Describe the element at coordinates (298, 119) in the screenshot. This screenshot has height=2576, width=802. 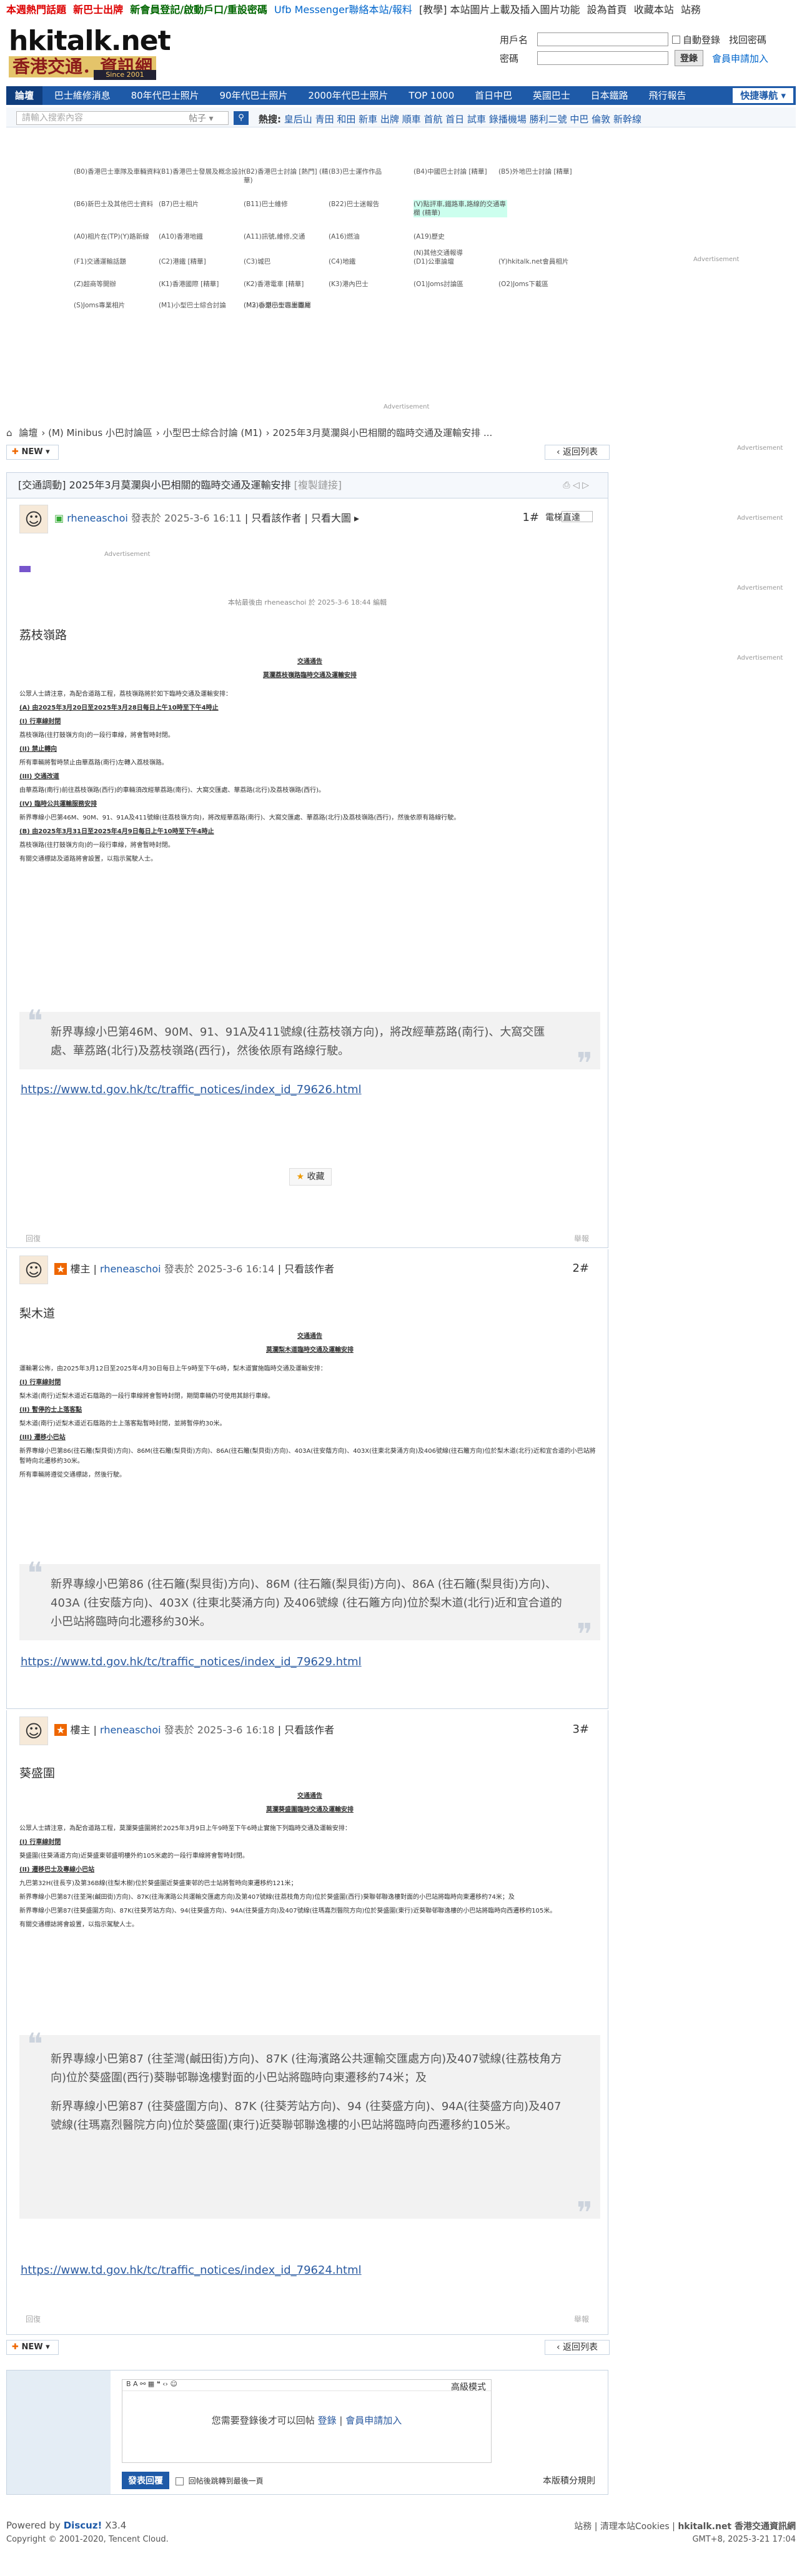
I see `hot-search-item: 皇后山` at that location.